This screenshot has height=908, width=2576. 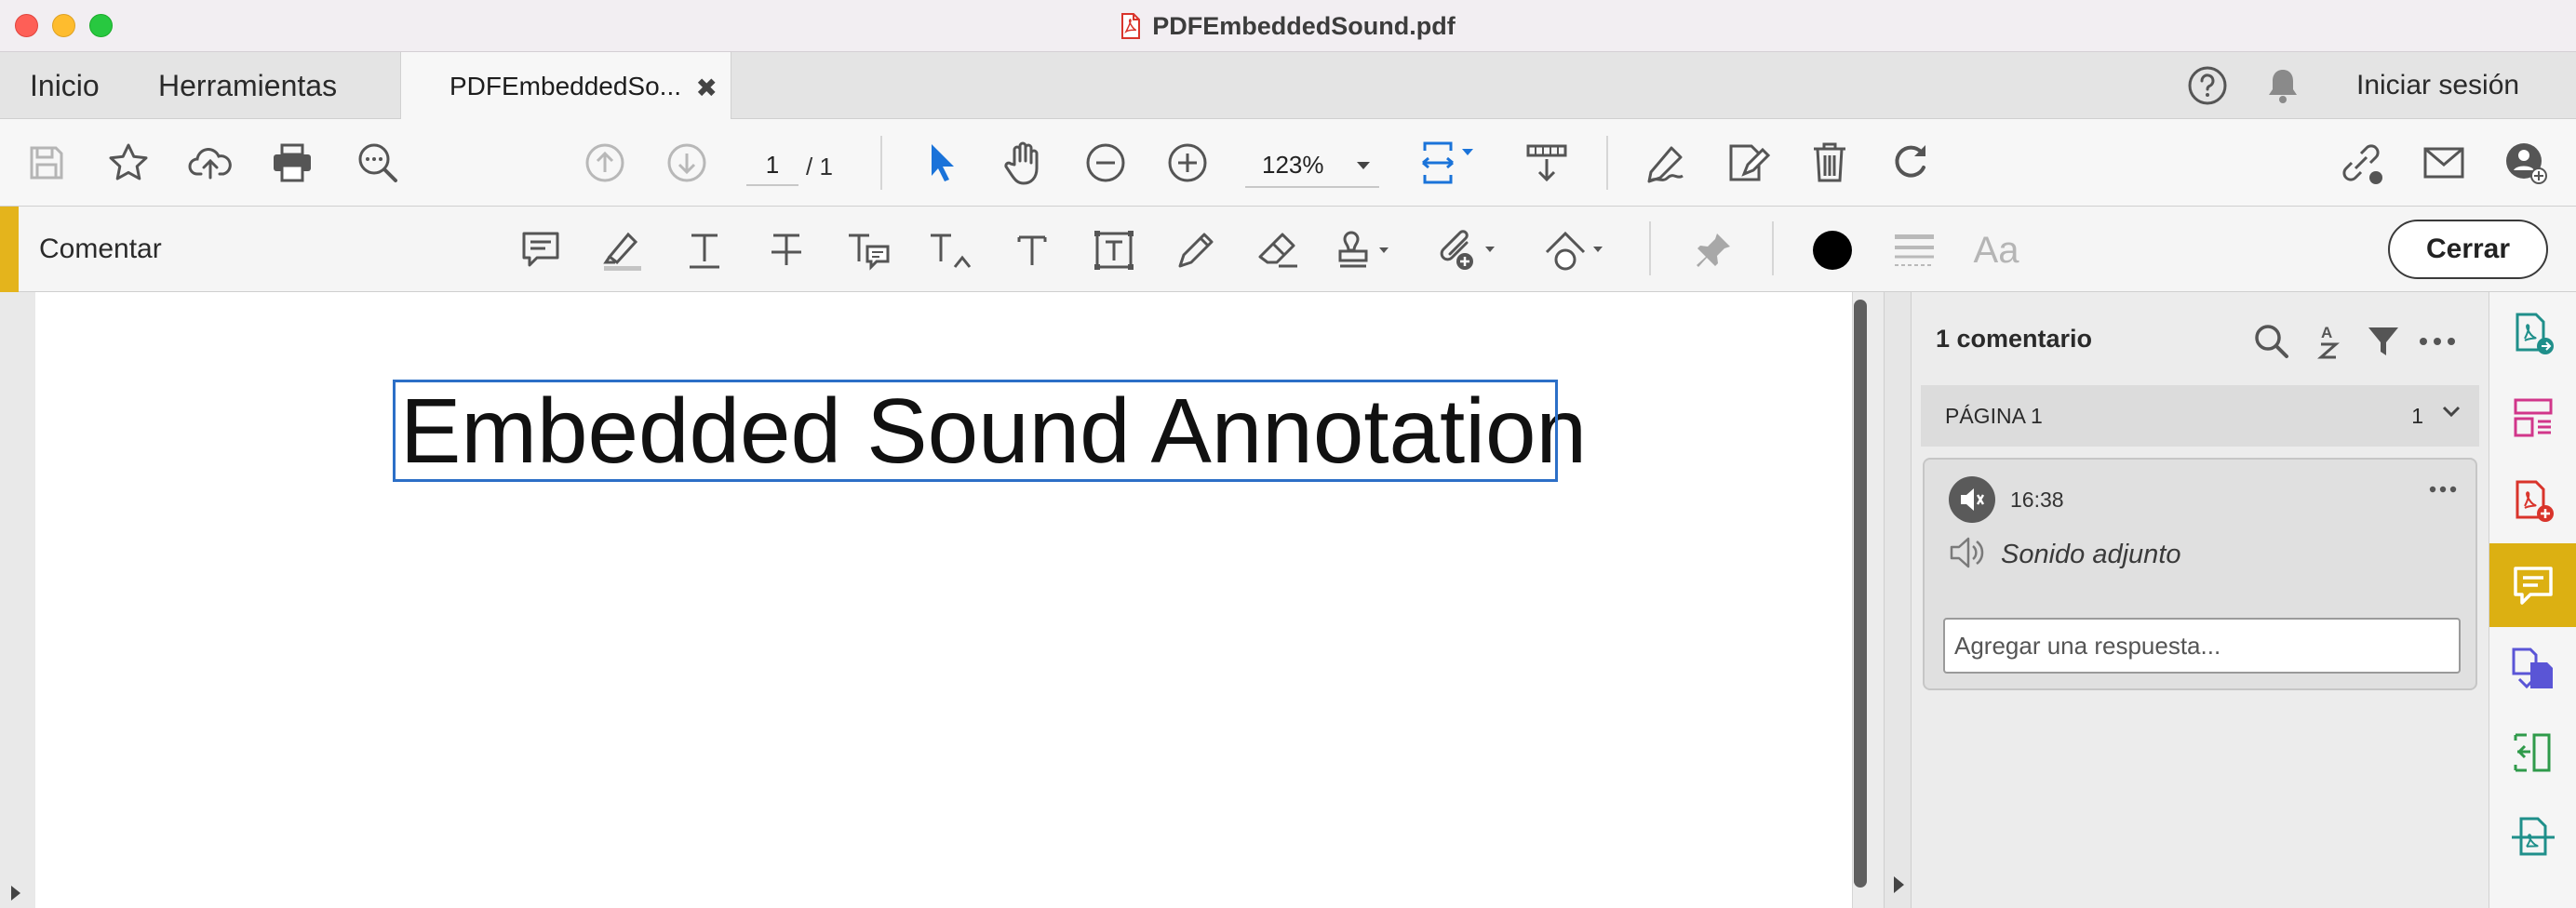 I want to click on page-group-count: 1, so click(x=2417, y=416).